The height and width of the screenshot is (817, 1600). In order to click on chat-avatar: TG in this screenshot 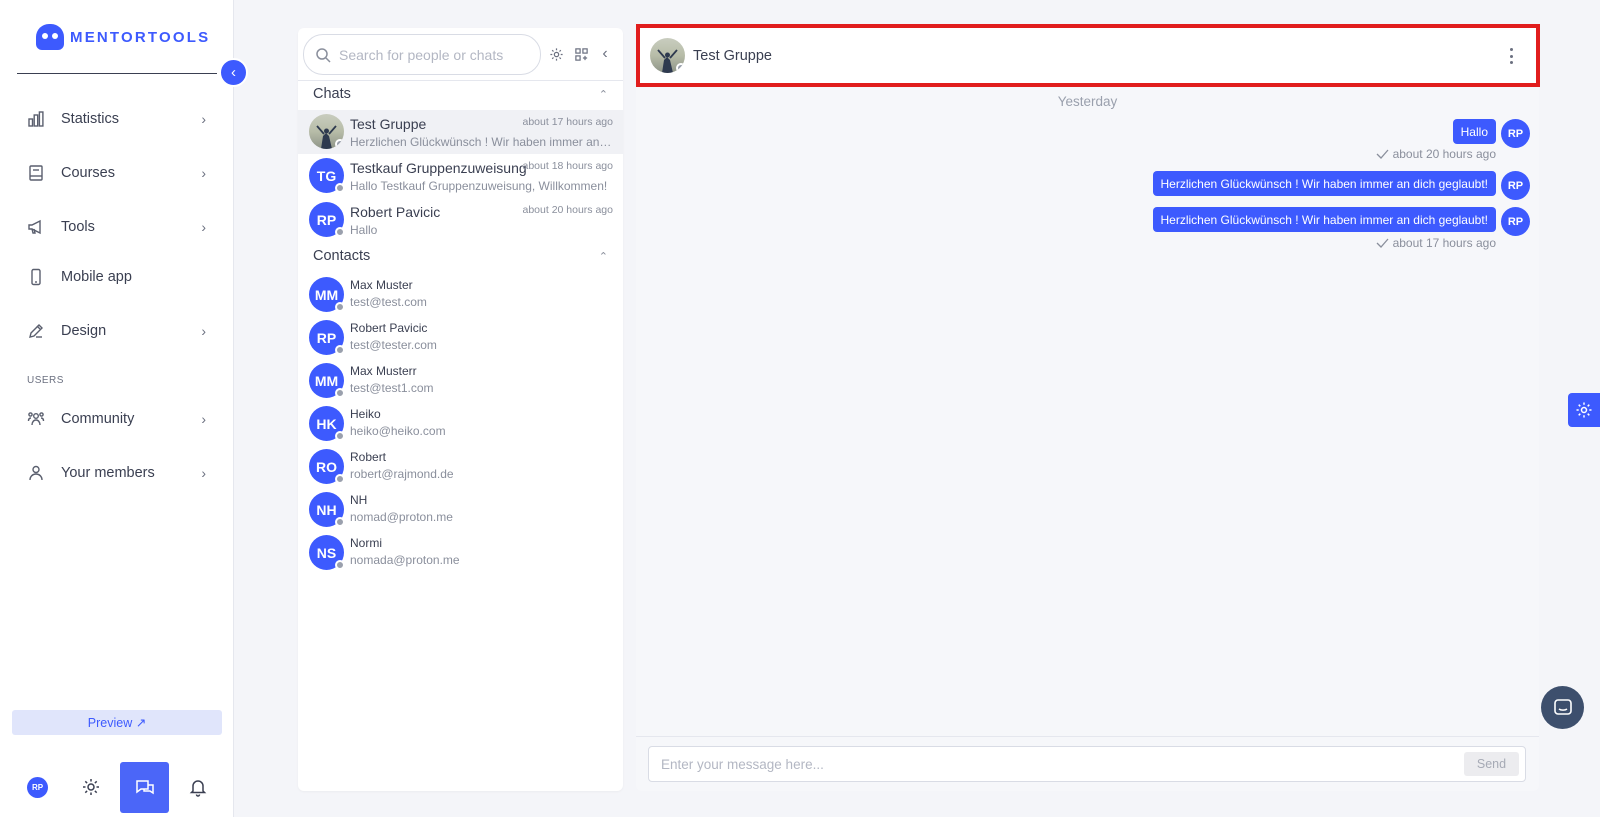, I will do `click(327, 175)`.